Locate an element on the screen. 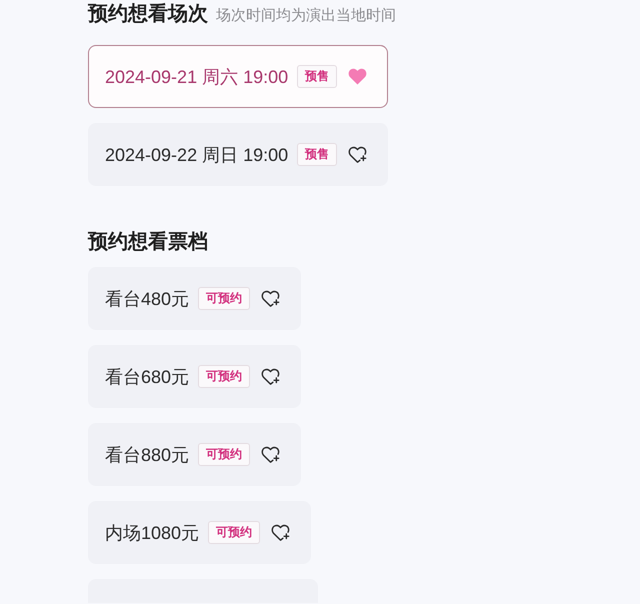  session-option: 2024-09-21 周六 19:00 预售 is located at coordinates (238, 76).